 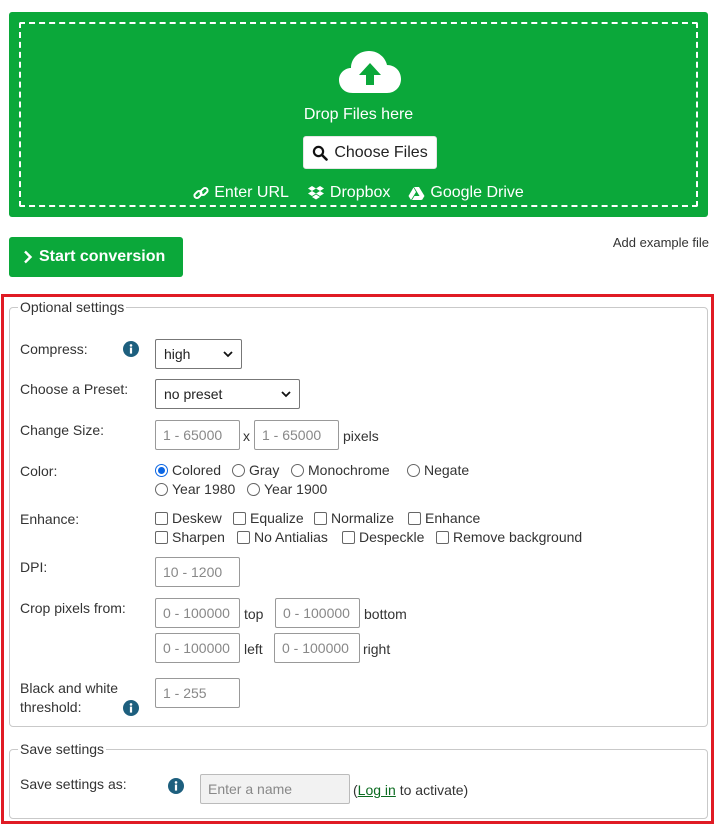 I want to click on enhance-option-deskew: Deskew, so click(x=188, y=518).